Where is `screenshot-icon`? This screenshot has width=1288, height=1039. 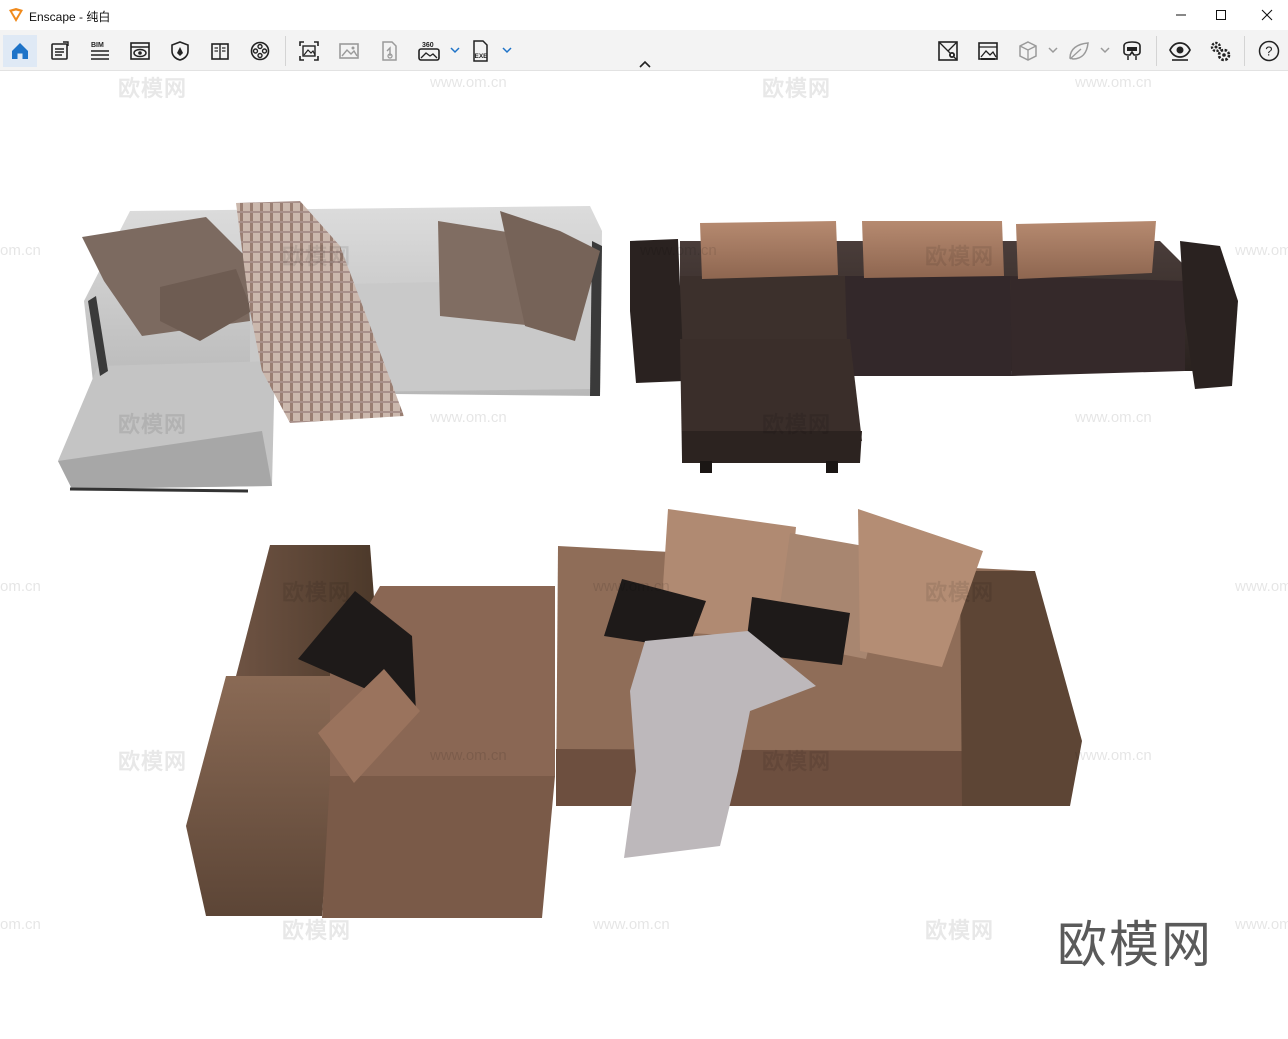 screenshot-icon is located at coordinates (309, 51).